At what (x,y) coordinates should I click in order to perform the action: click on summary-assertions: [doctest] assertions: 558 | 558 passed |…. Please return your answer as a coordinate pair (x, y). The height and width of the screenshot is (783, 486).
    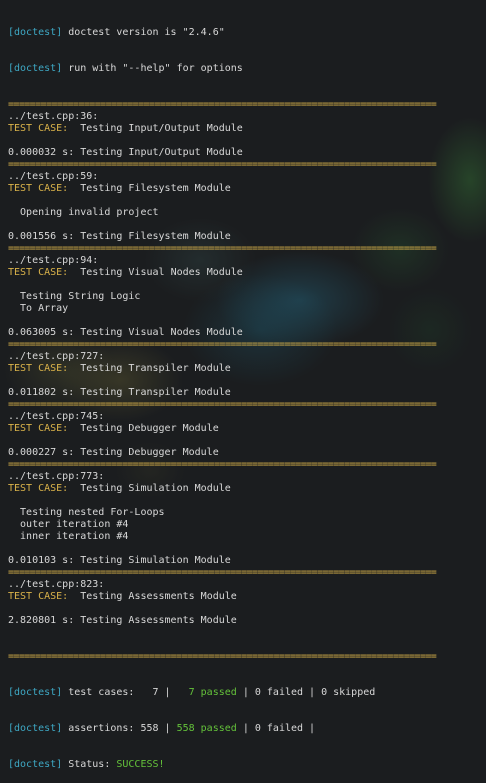
    Looking at the image, I should click on (245, 729).